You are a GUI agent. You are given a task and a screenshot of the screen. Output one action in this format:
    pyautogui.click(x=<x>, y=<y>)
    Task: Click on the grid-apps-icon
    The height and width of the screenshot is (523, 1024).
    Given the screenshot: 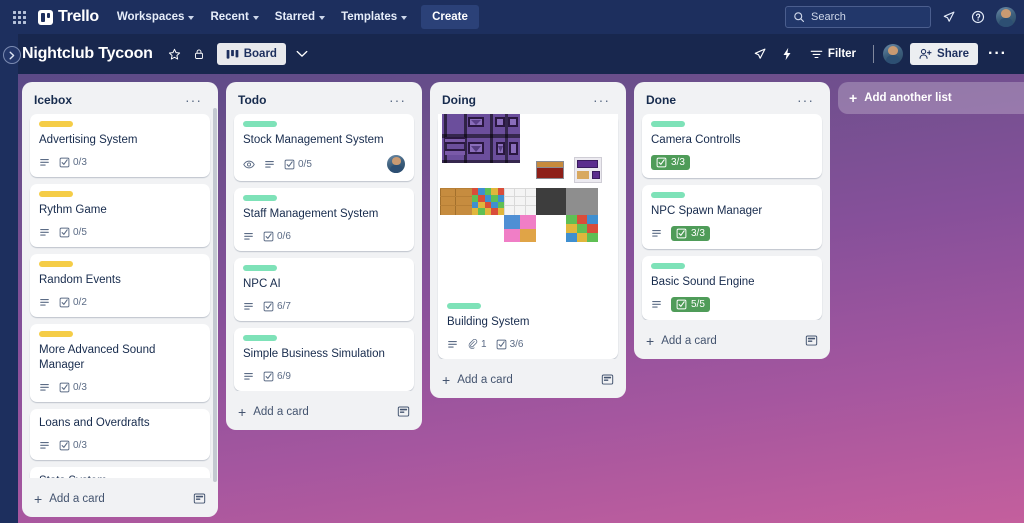 What is the action you would take?
    pyautogui.click(x=19, y=17)
    